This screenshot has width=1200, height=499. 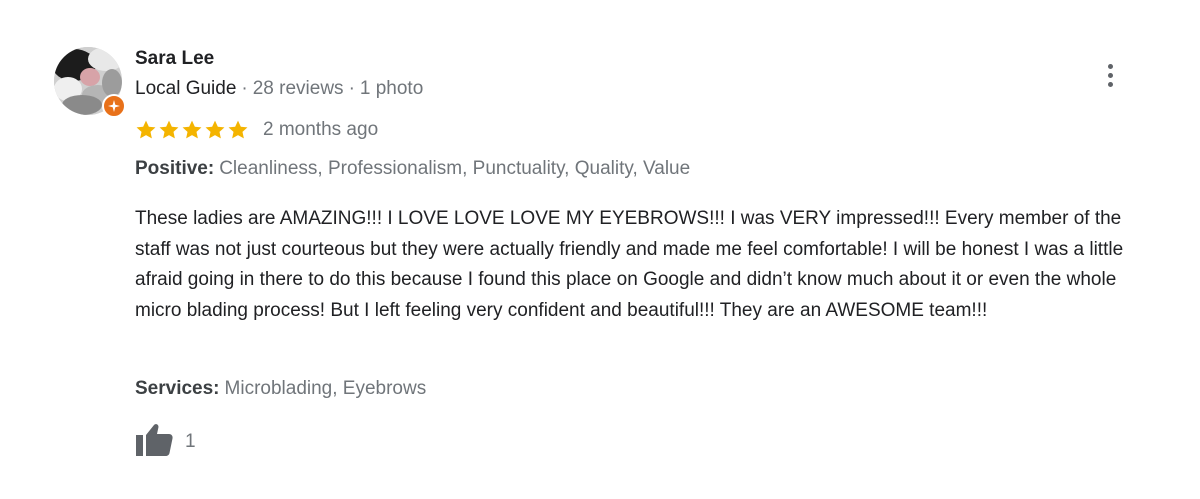 What do you see at coordinates (90, 82) in the screenshot?
I see `avatar-container` at bounding box center [90, 82].